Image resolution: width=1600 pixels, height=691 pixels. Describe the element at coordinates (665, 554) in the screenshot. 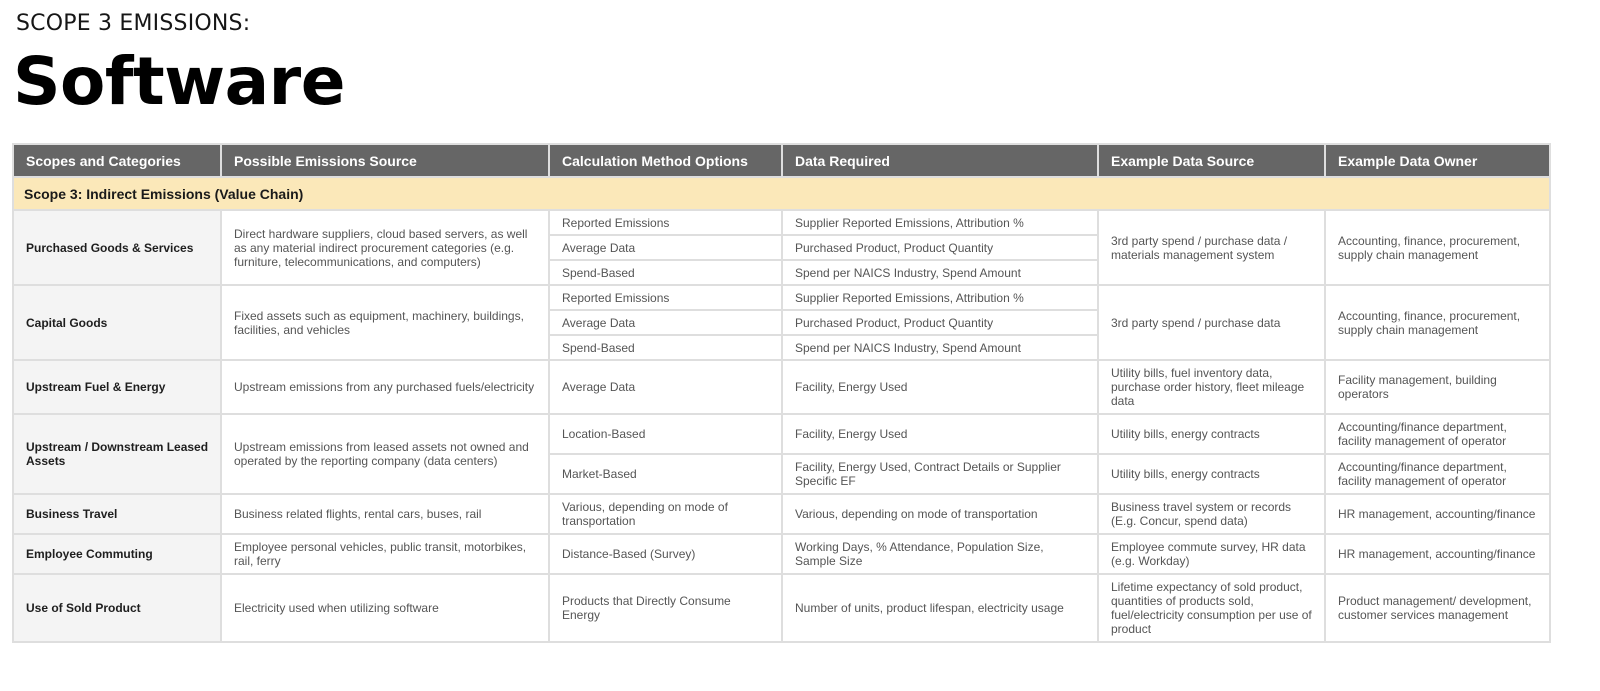

I see `method-cell: Distance-Based (Survey)` at that location.